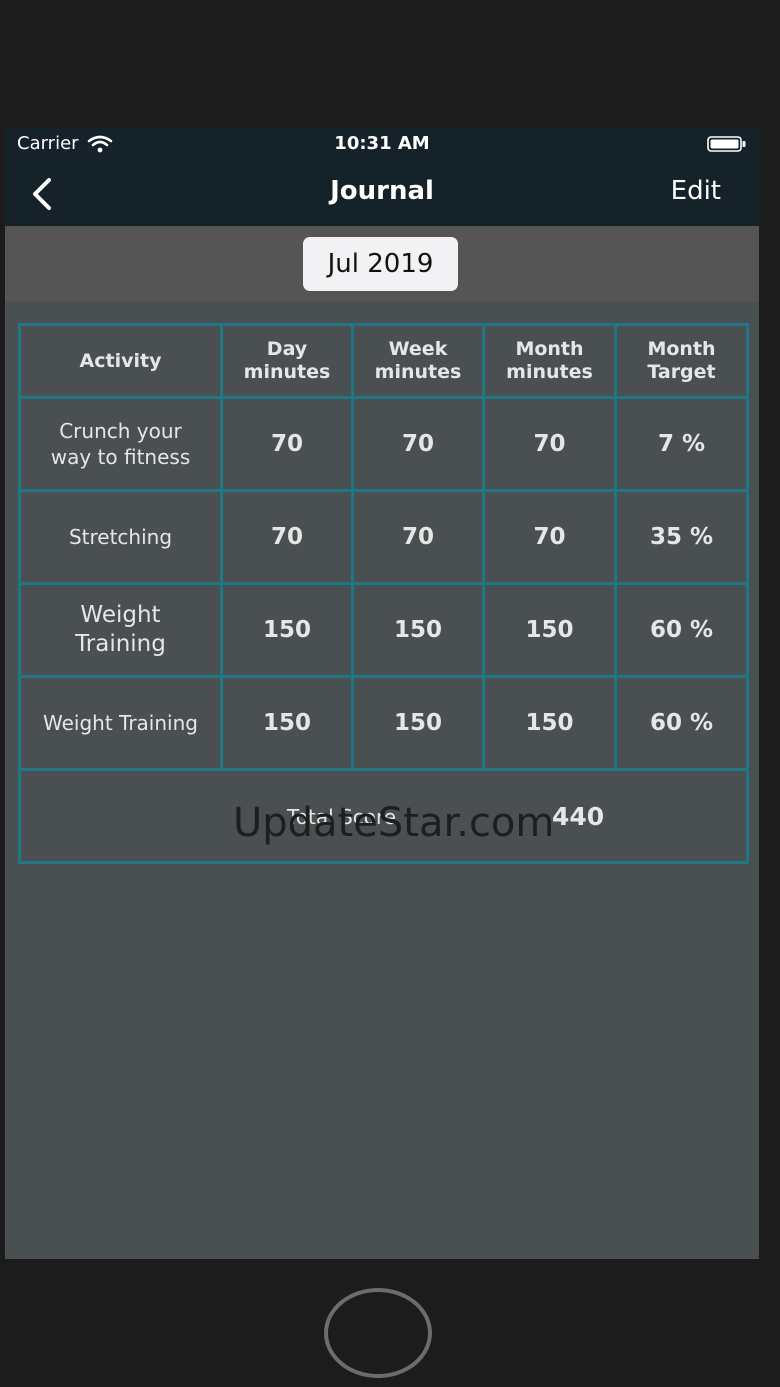 The width and height of the screenshot is (780, 1387). What do you see at coordinates (378, 1333) in the screenshot?
I see `home-button` at bounding box center [378, 1333].